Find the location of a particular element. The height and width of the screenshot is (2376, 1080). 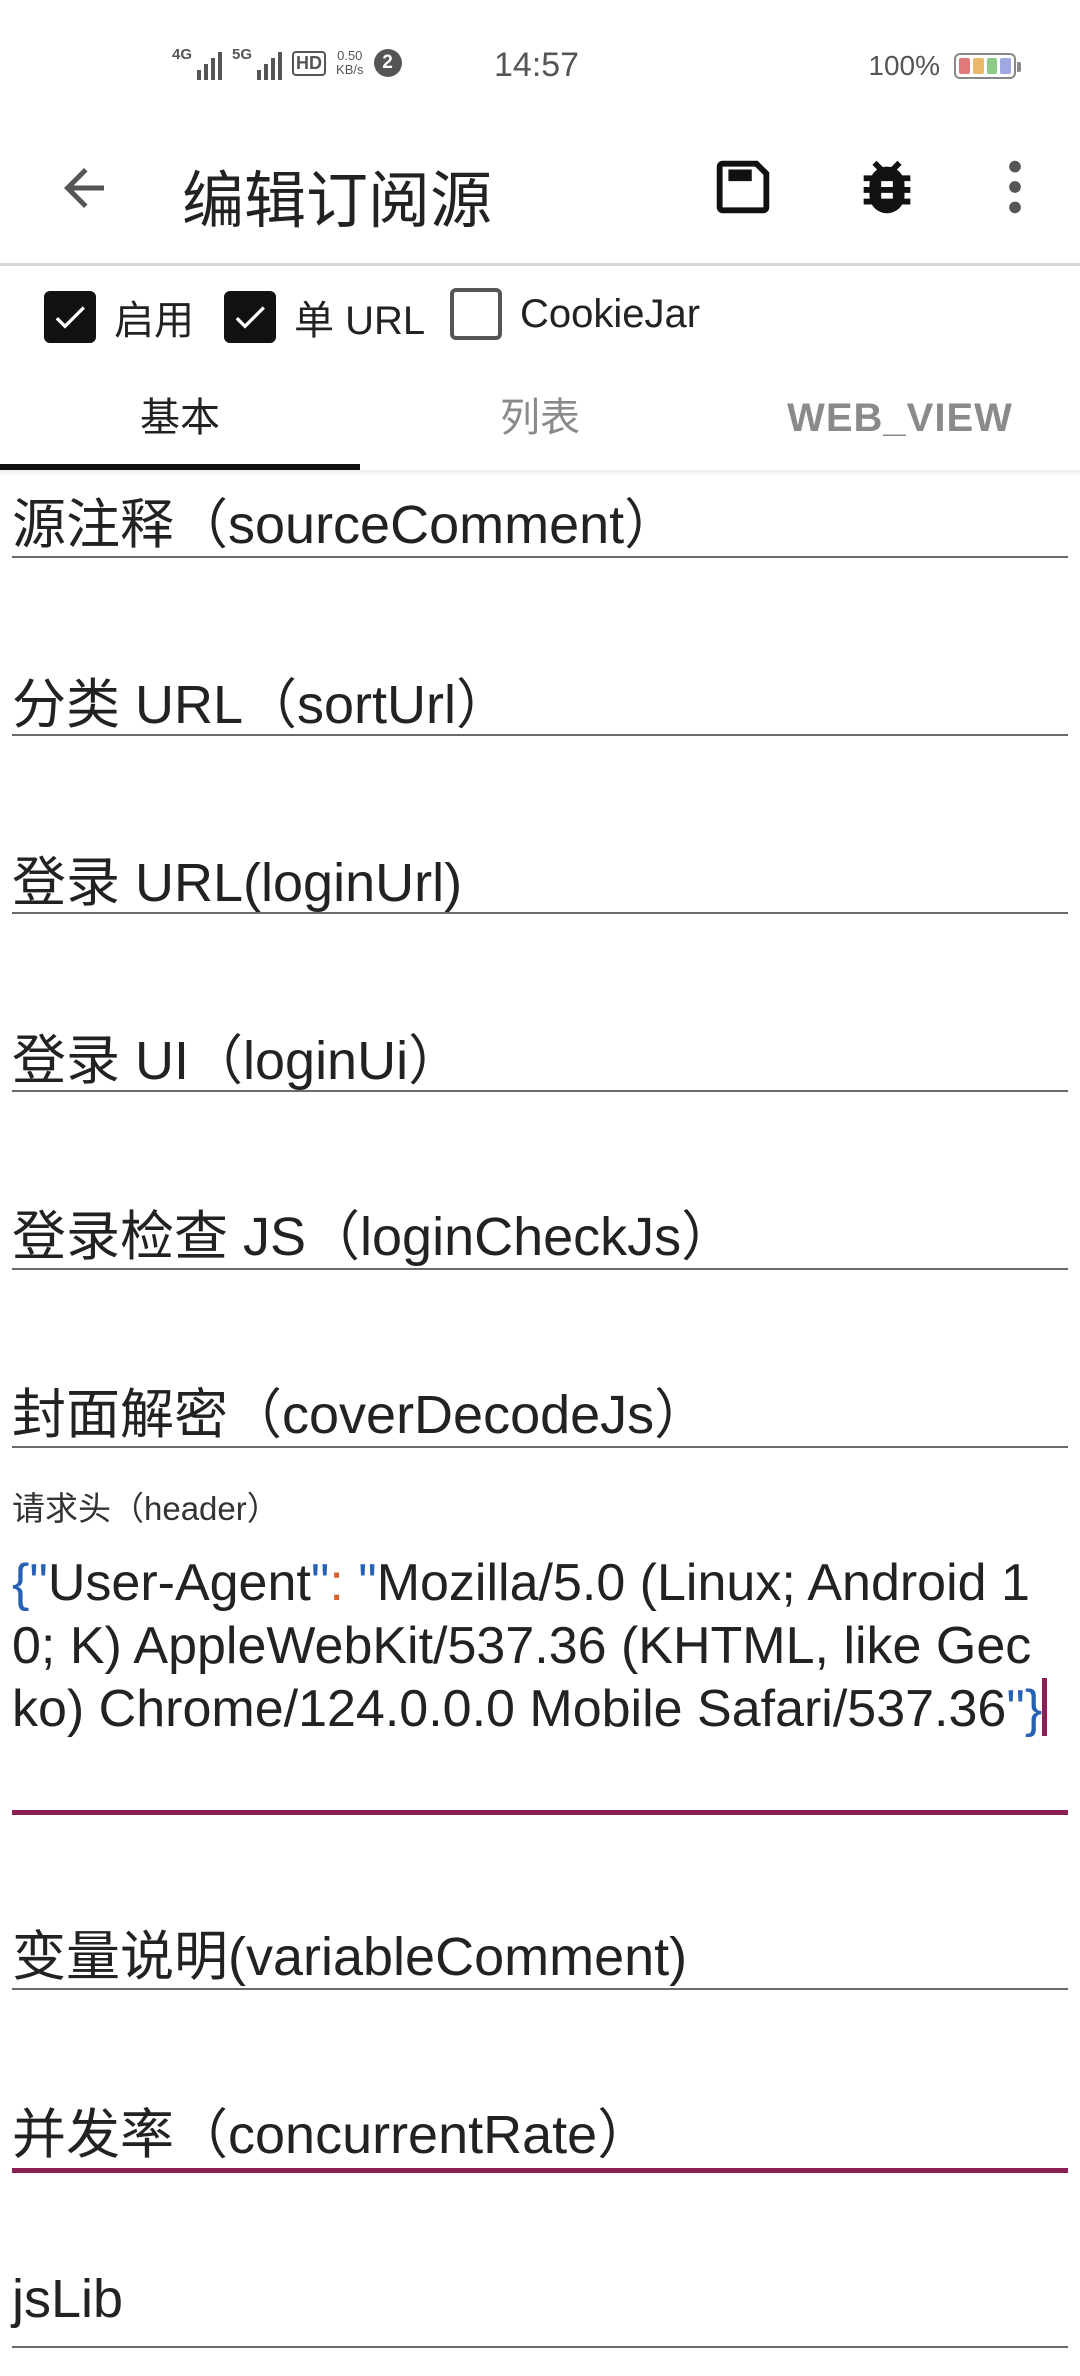

cover-decode-js-field: 封面解密（coverDecodeJs） is located at coordinates (540, 1411).